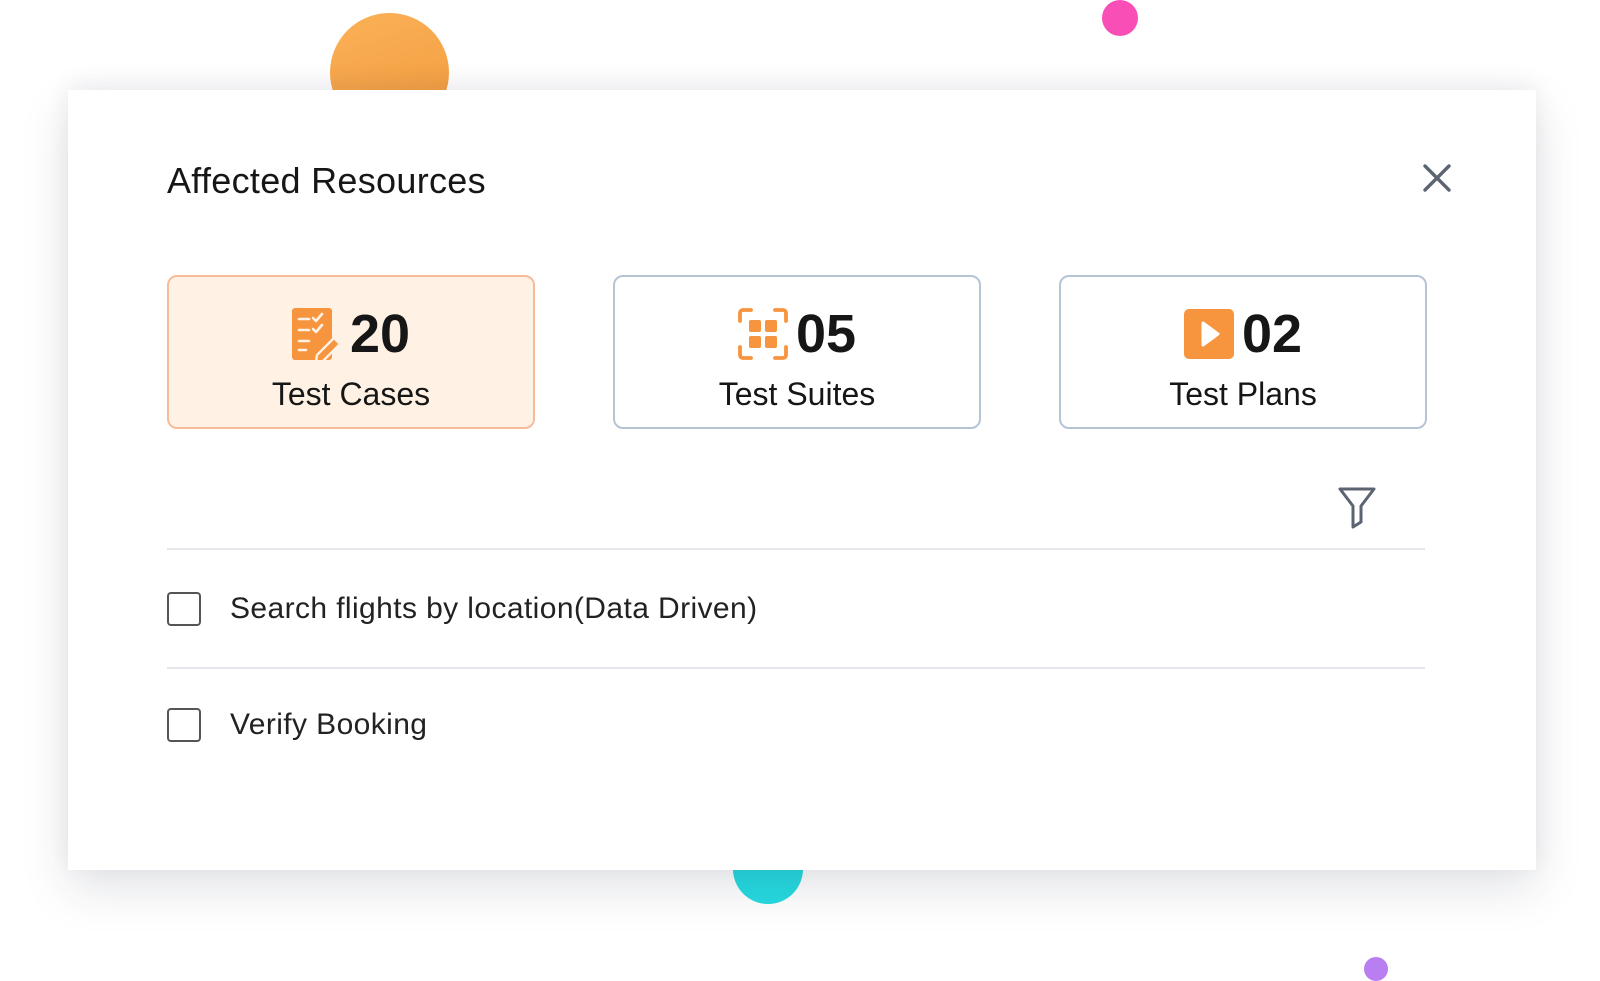 This screenshot has width=1600, height=981. I want to click on filter-button, so click(1357, 507).